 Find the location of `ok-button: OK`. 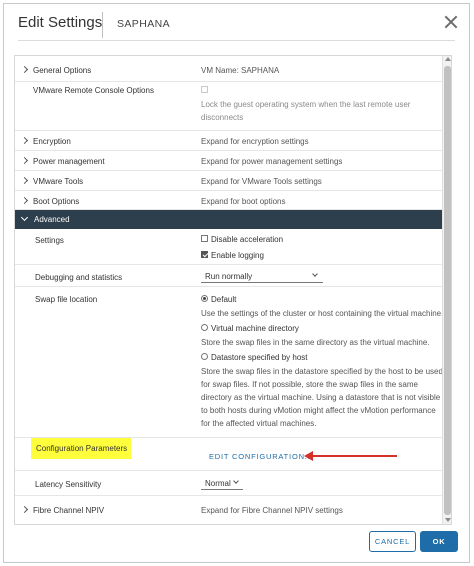

ok-button: OK is located at coordinates (439, 541).